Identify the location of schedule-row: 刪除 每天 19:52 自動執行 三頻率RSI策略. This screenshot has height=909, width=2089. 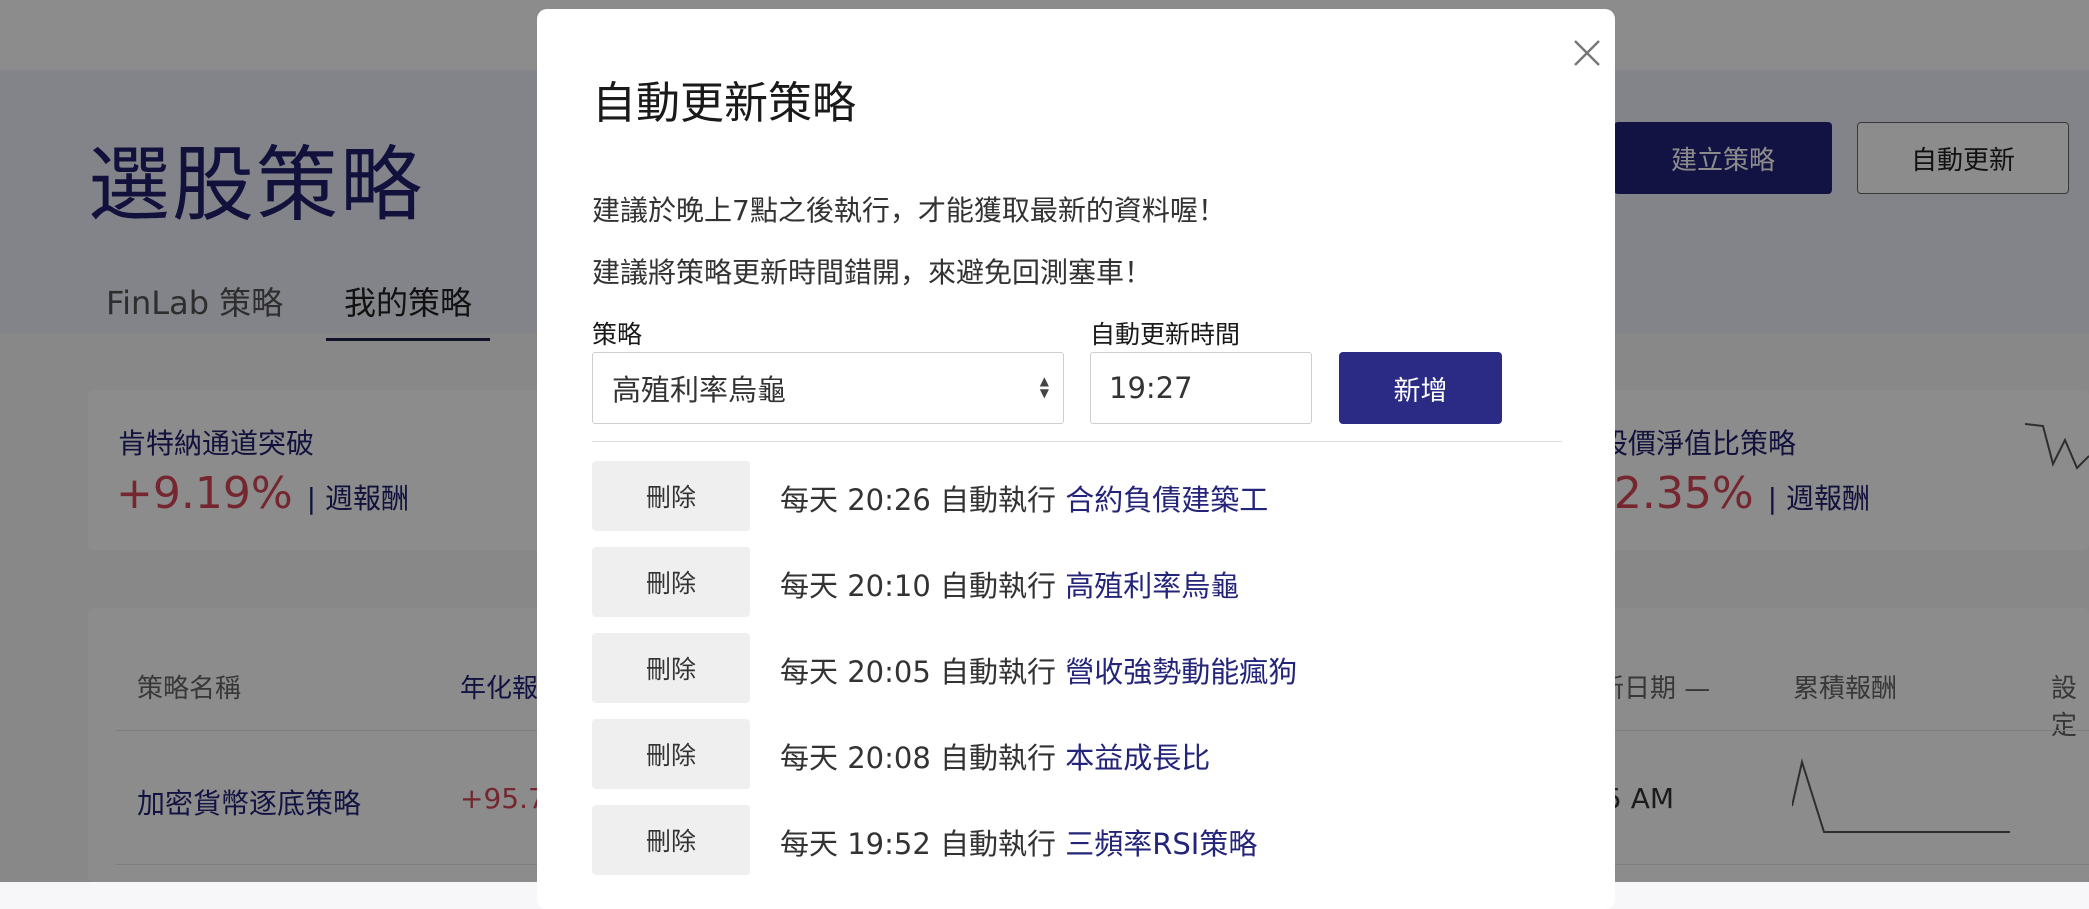
(1077, 840).